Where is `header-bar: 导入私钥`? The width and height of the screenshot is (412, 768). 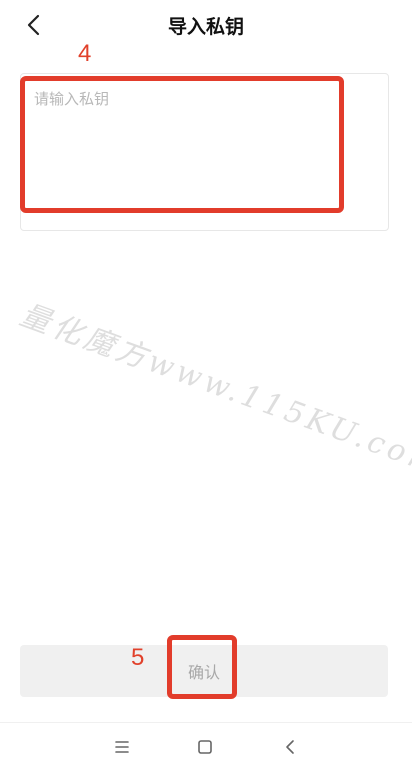
header-bar: 导入私钥 is located at coordinates (206, 24).